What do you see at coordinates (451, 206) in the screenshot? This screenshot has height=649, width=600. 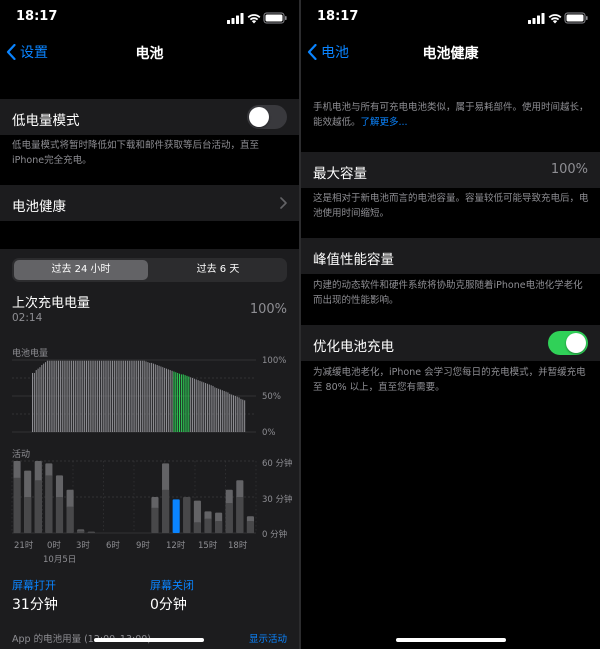 I see `max-capacity-footer: 这是相对于新电池而言的电池容量。容量较低可能导致充电后，电池使用时间缩短。` at bounding box center [451, 206].